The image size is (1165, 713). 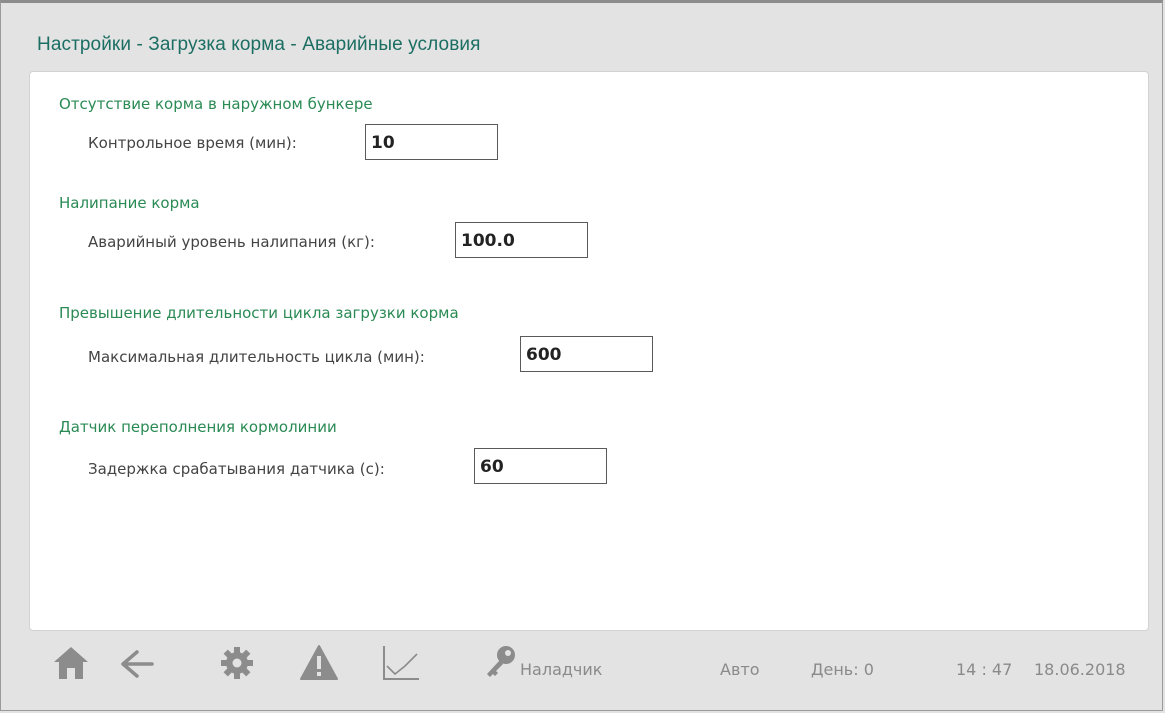 I want to click on gear-icon, so click(x=237, y=665).